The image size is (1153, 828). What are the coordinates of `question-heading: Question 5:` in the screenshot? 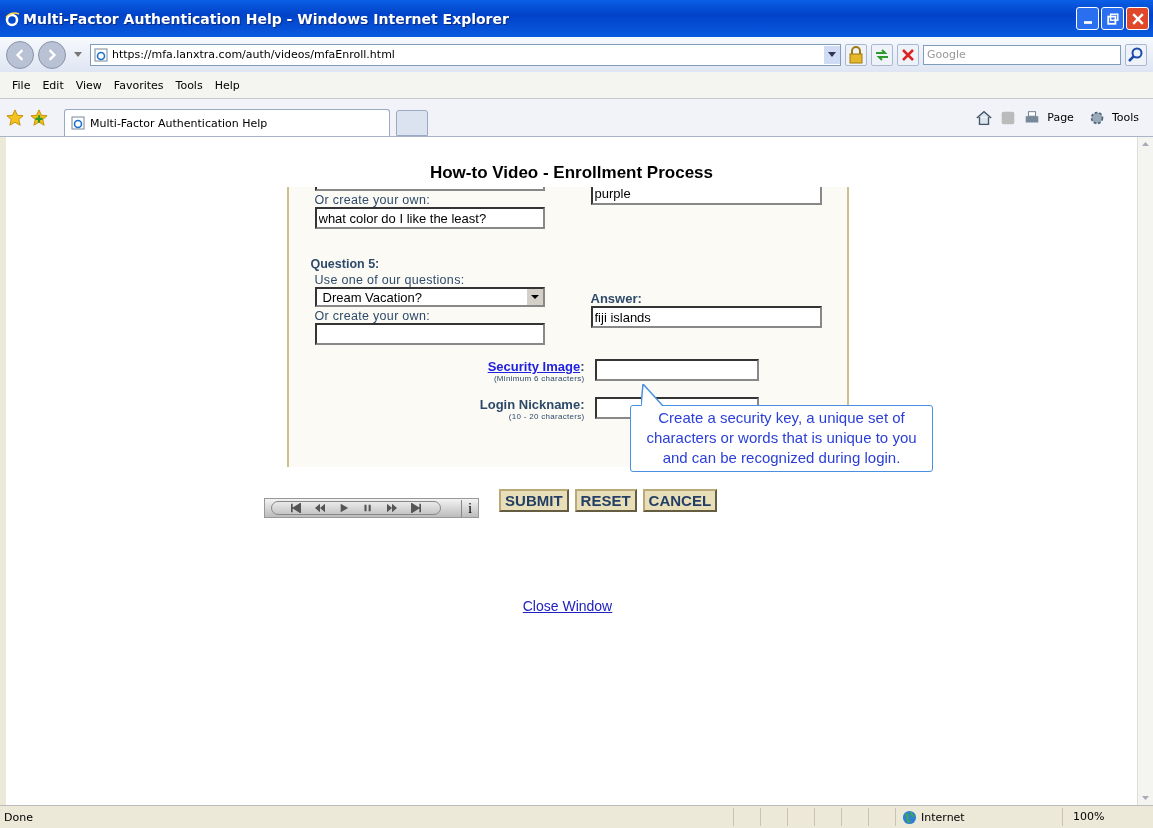 It's located at (345, 264).